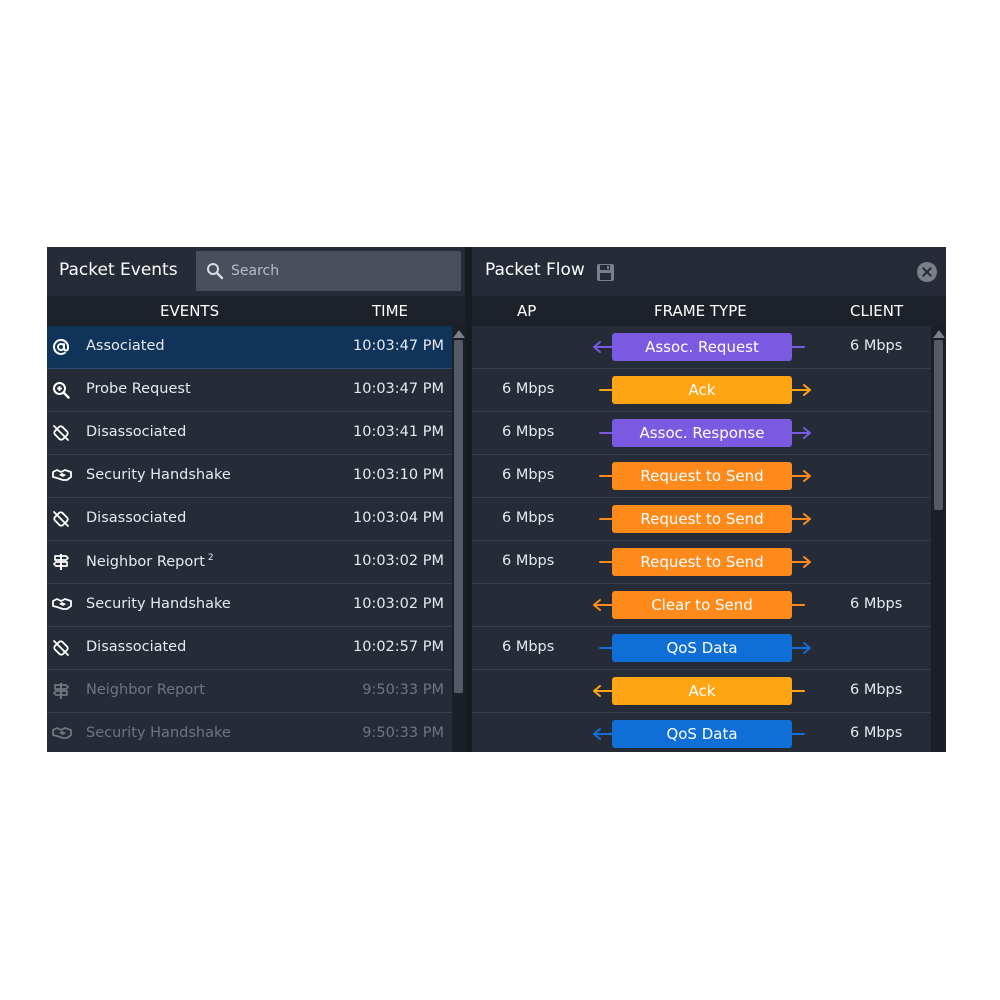 This screenshot has height=1000, width=1000. I want to click on event-row: Disassociated 10:03:41 PM, so click(249, 433).